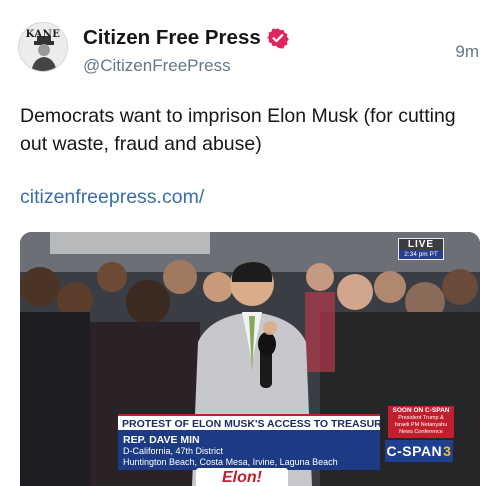 The height and width of the screenshot is (486, 500). I want to click on network-logo: C-SPAN 3, so click(419, 451).